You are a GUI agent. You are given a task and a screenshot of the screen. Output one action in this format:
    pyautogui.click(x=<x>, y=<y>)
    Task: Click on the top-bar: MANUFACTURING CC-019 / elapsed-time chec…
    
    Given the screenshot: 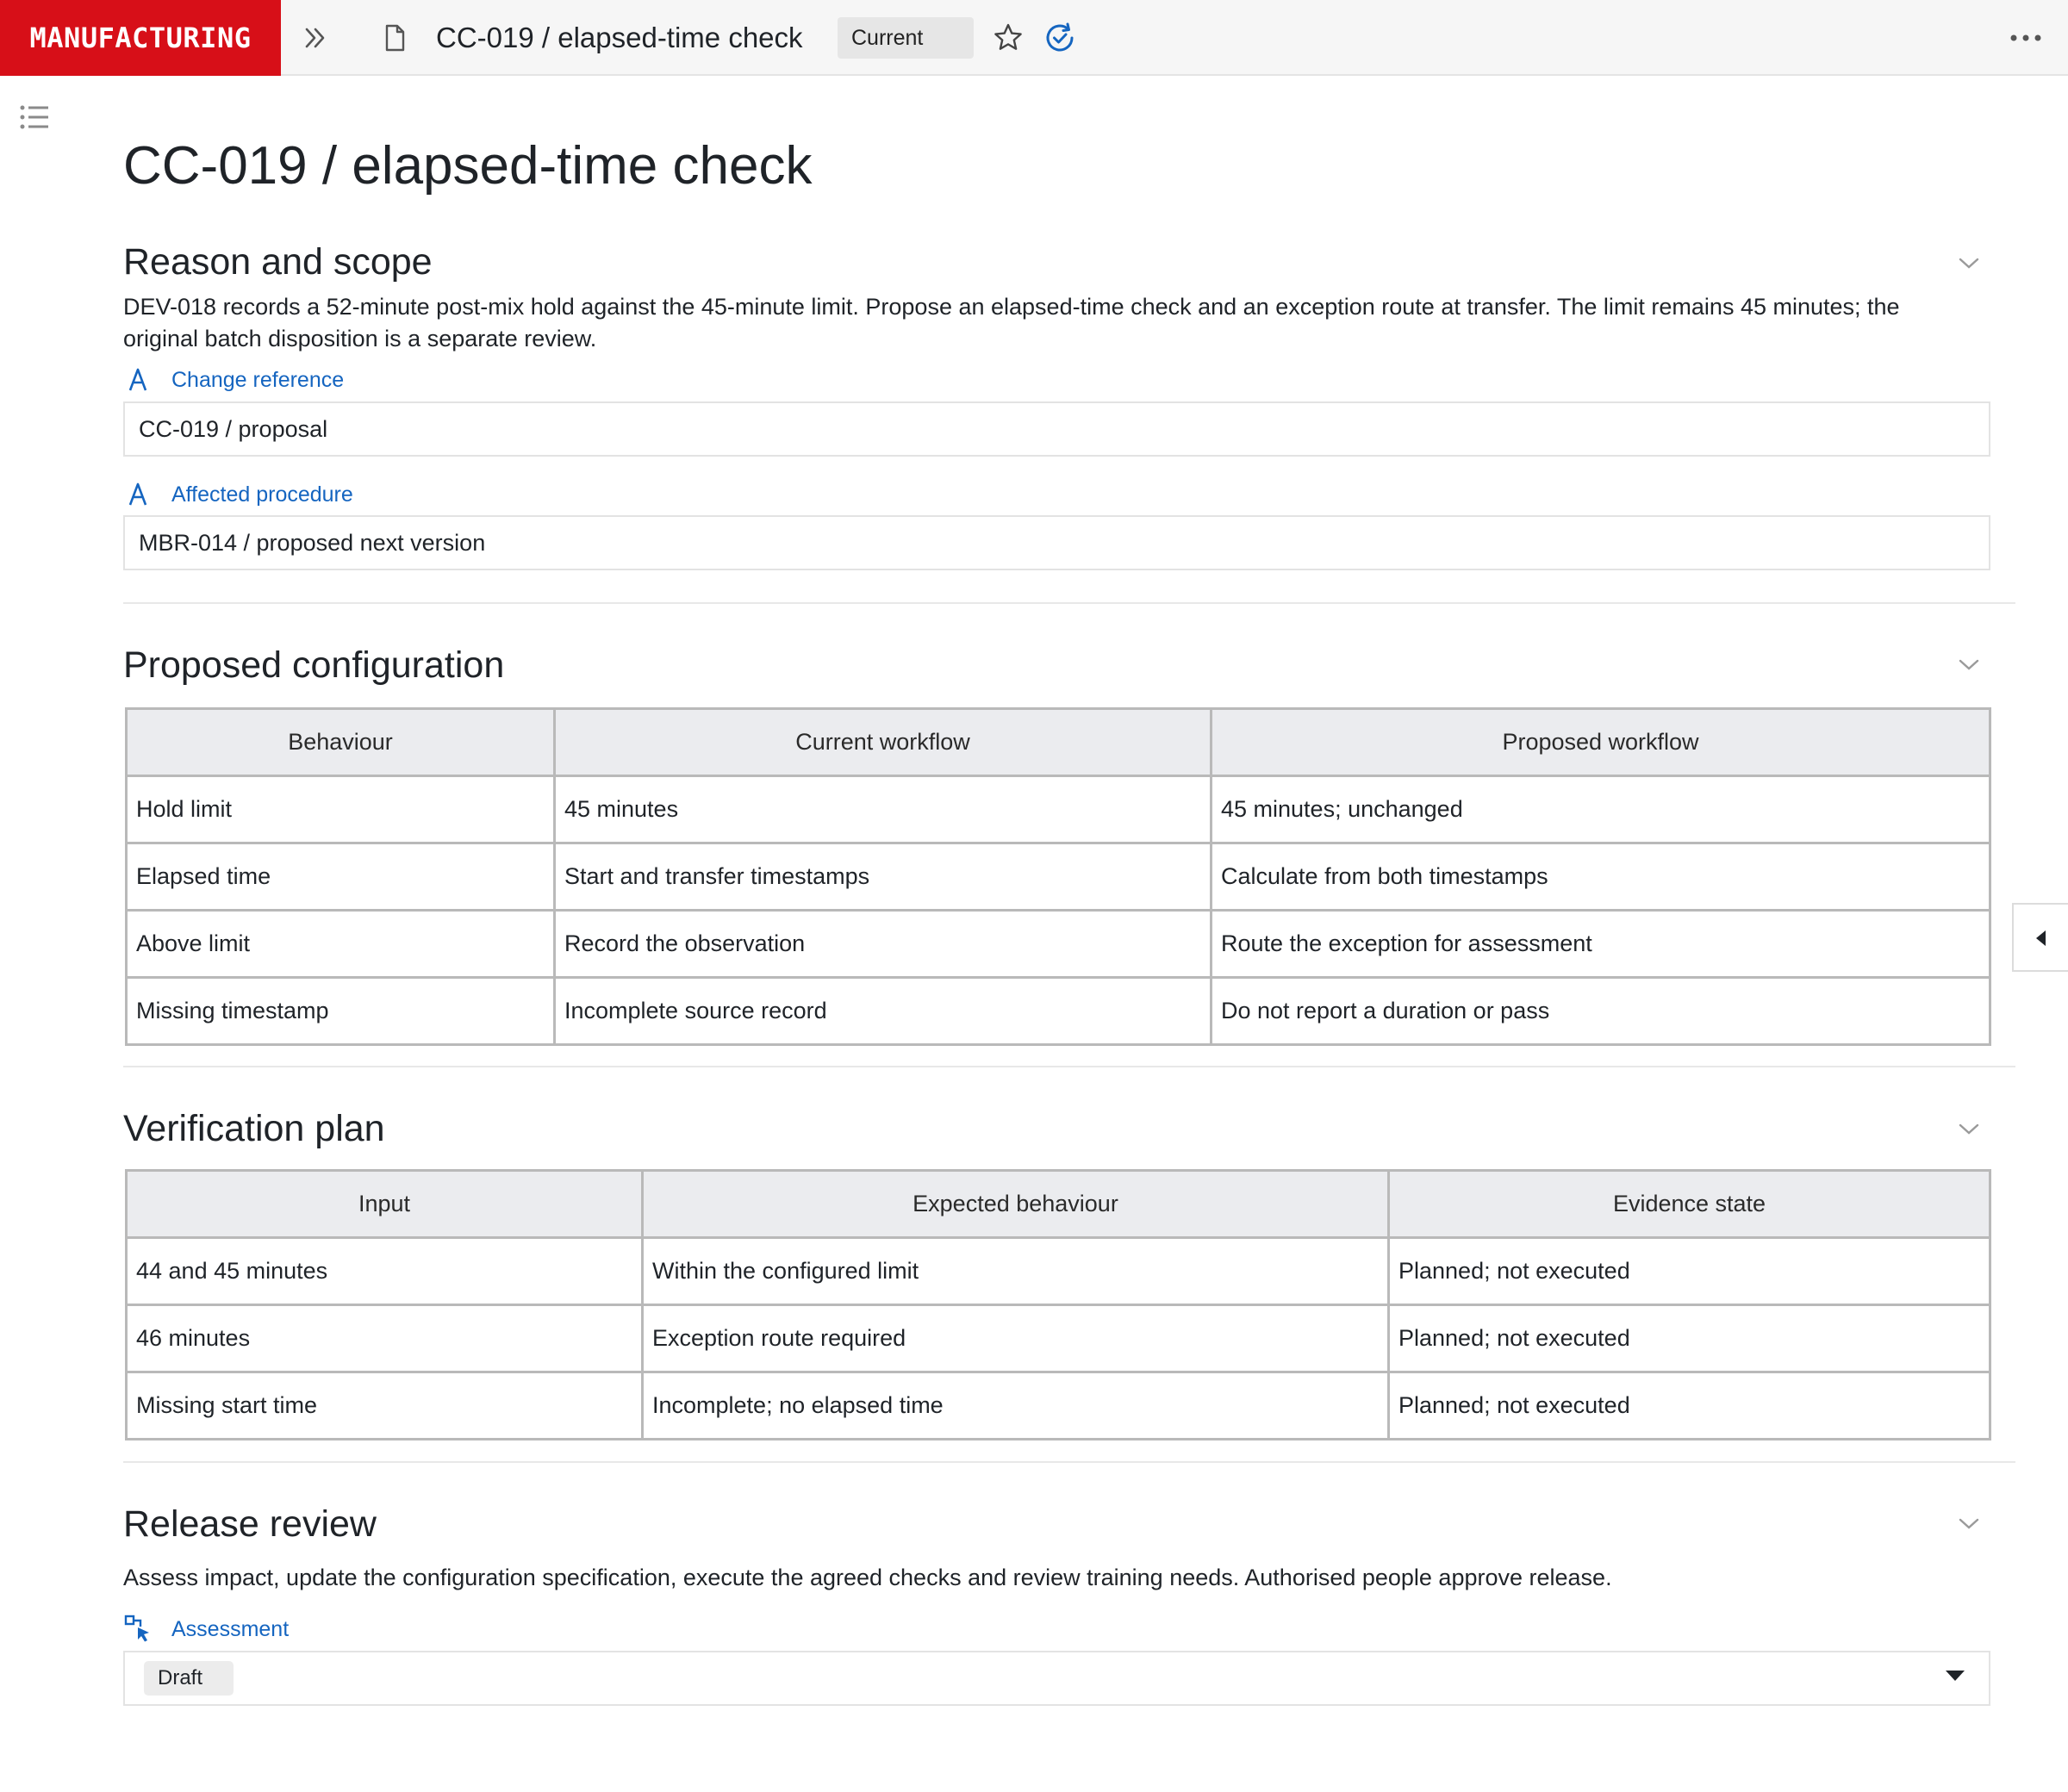 What is the action you would take?
    pyautogui.click(x=1034, y=38)
    